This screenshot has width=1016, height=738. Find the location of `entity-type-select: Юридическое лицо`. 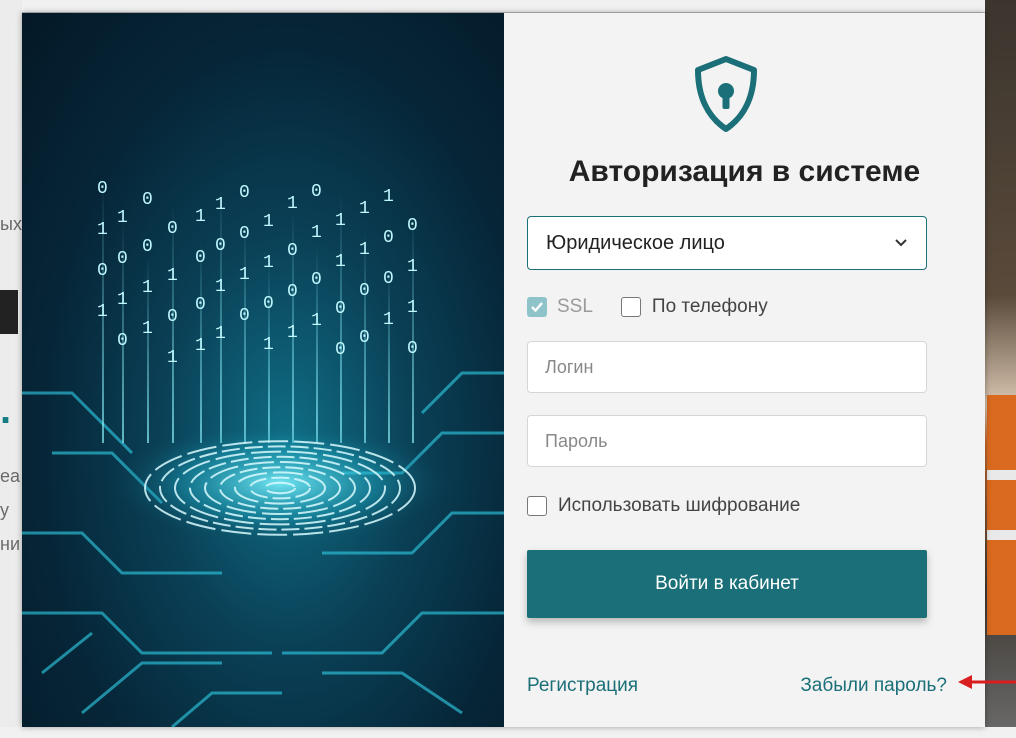

entity-type-select: Юридическое лицо is located at coordinates (727, 243).